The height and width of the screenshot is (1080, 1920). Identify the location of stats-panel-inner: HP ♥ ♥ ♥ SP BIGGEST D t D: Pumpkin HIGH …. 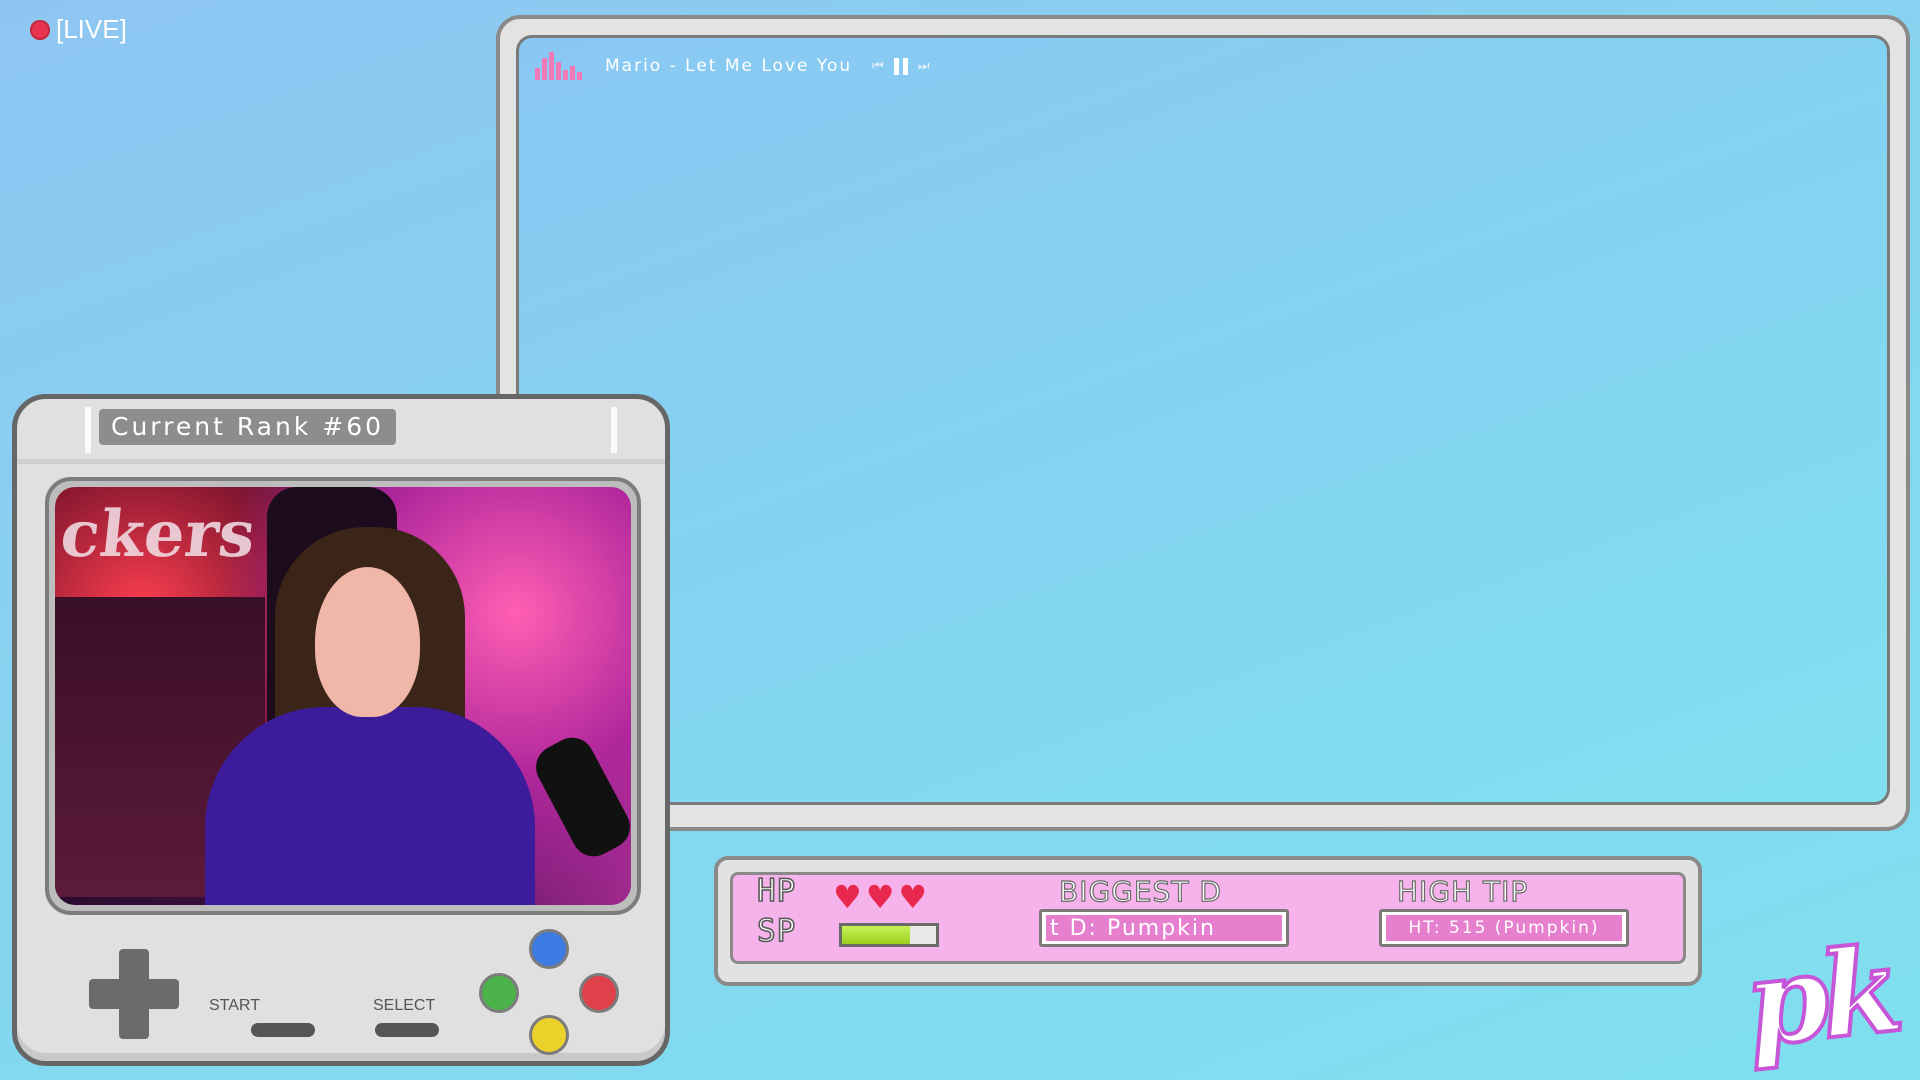
(1208, 918).